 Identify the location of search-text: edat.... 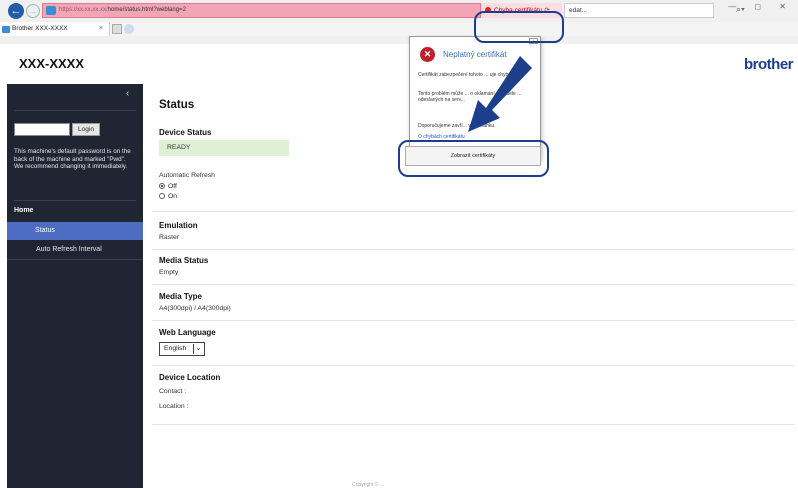
(578, 10).